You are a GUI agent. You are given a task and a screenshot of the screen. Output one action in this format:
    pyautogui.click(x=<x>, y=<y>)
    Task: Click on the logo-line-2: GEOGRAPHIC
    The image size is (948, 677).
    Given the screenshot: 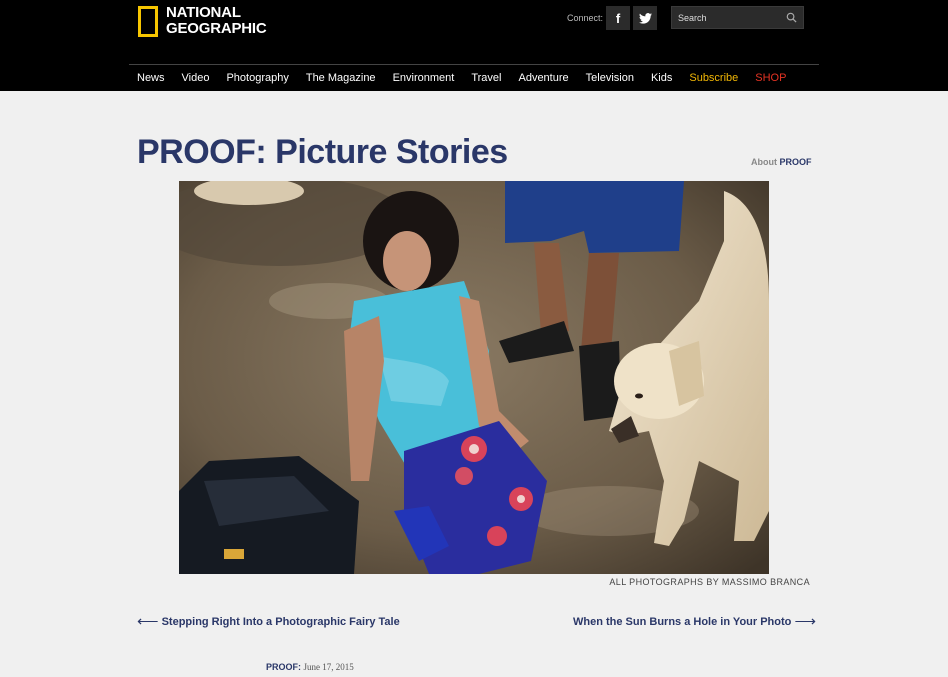 What is the action you would take?
    pyautogui.click(x=216, y=28)
    